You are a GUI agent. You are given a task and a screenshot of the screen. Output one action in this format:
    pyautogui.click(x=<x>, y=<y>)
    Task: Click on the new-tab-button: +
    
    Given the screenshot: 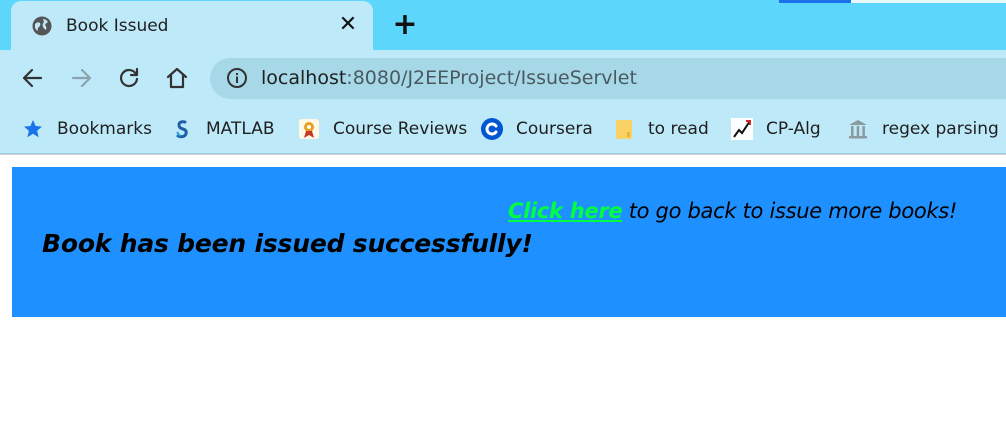 What is the action you would take?
    pyautogui.click(x=405, y=25)
    